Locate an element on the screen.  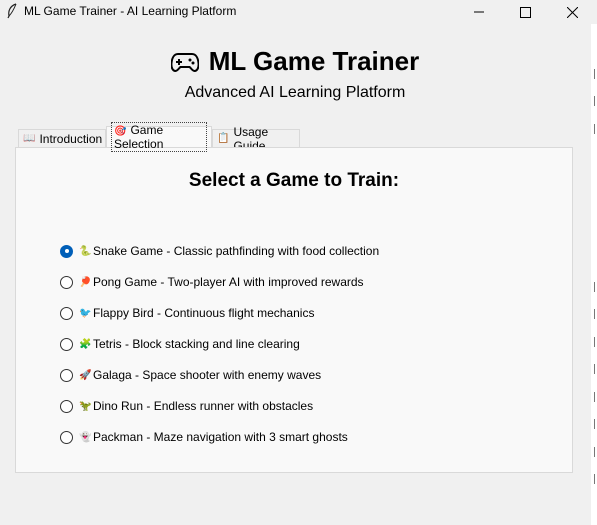
gamepad-icon is located at coordinates (184, 62).